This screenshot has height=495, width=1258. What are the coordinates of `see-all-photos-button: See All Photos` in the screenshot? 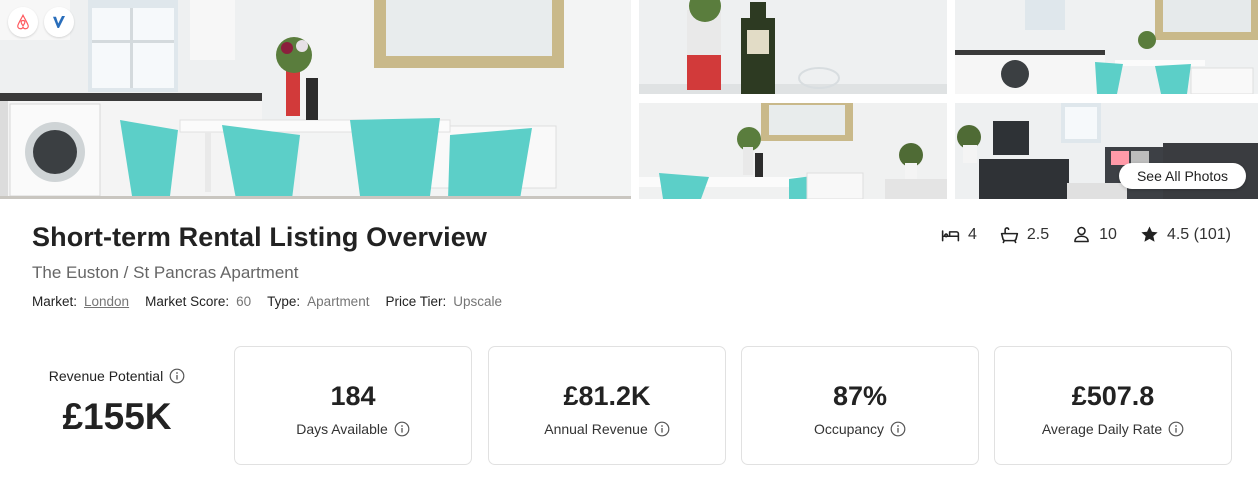 It's located at (1182, 176).